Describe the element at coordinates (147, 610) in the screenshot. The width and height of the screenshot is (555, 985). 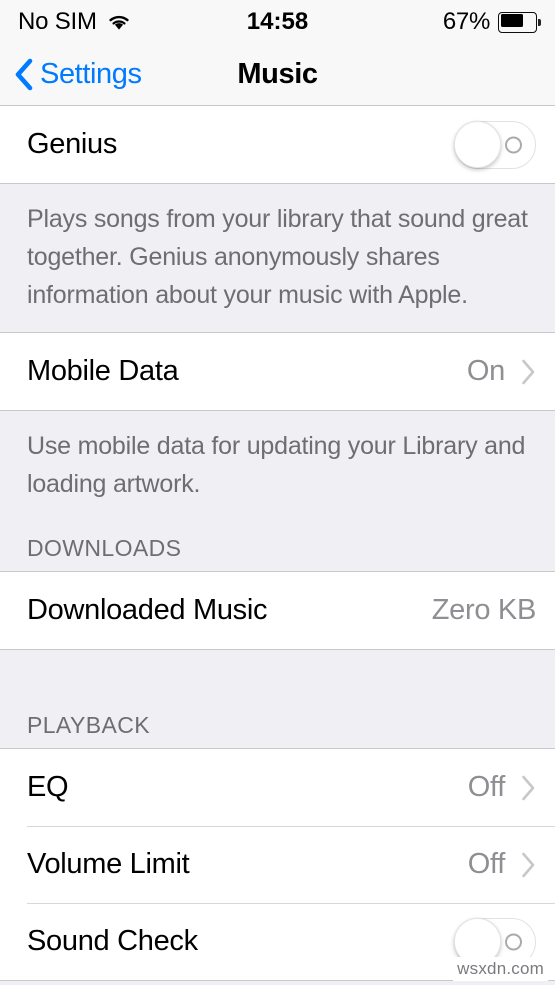
I see `row-downloaded-music-label: Downloaded Music` at that location.